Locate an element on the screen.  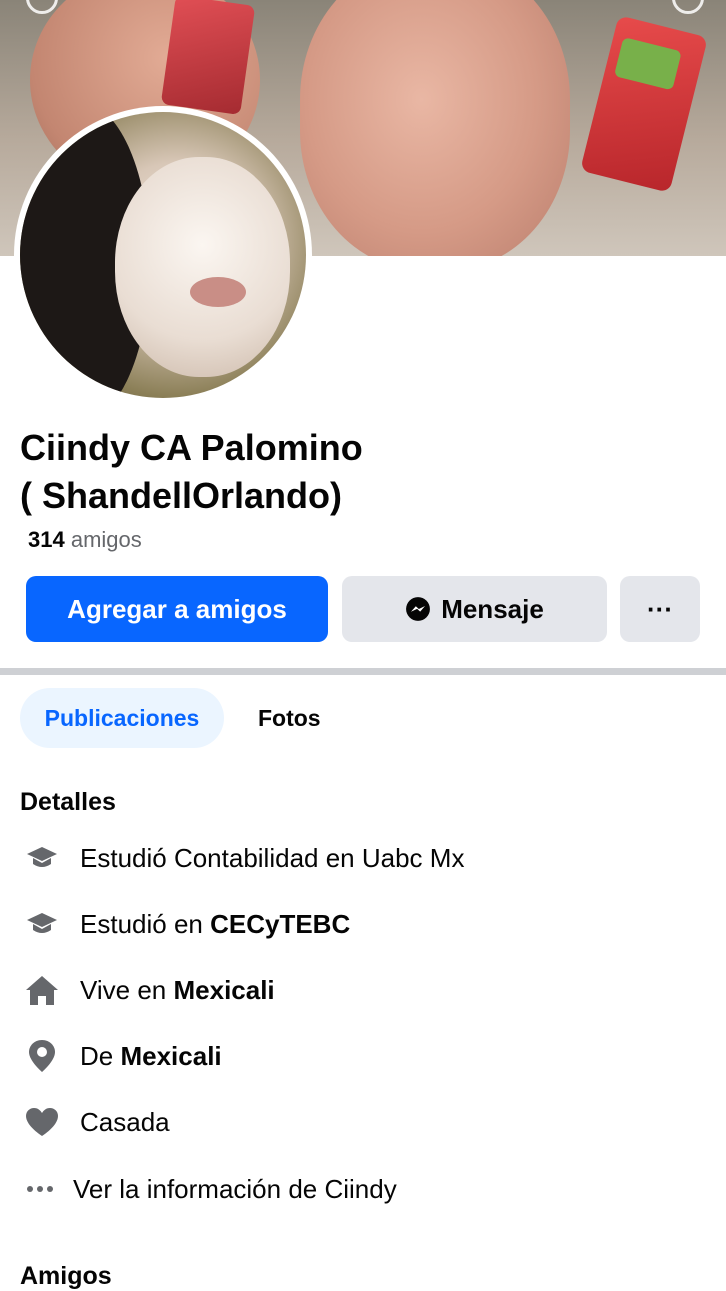
profile-name: Ciindy CA Palomino ( ShandellOrlando) is located at coordinates (365, 472).